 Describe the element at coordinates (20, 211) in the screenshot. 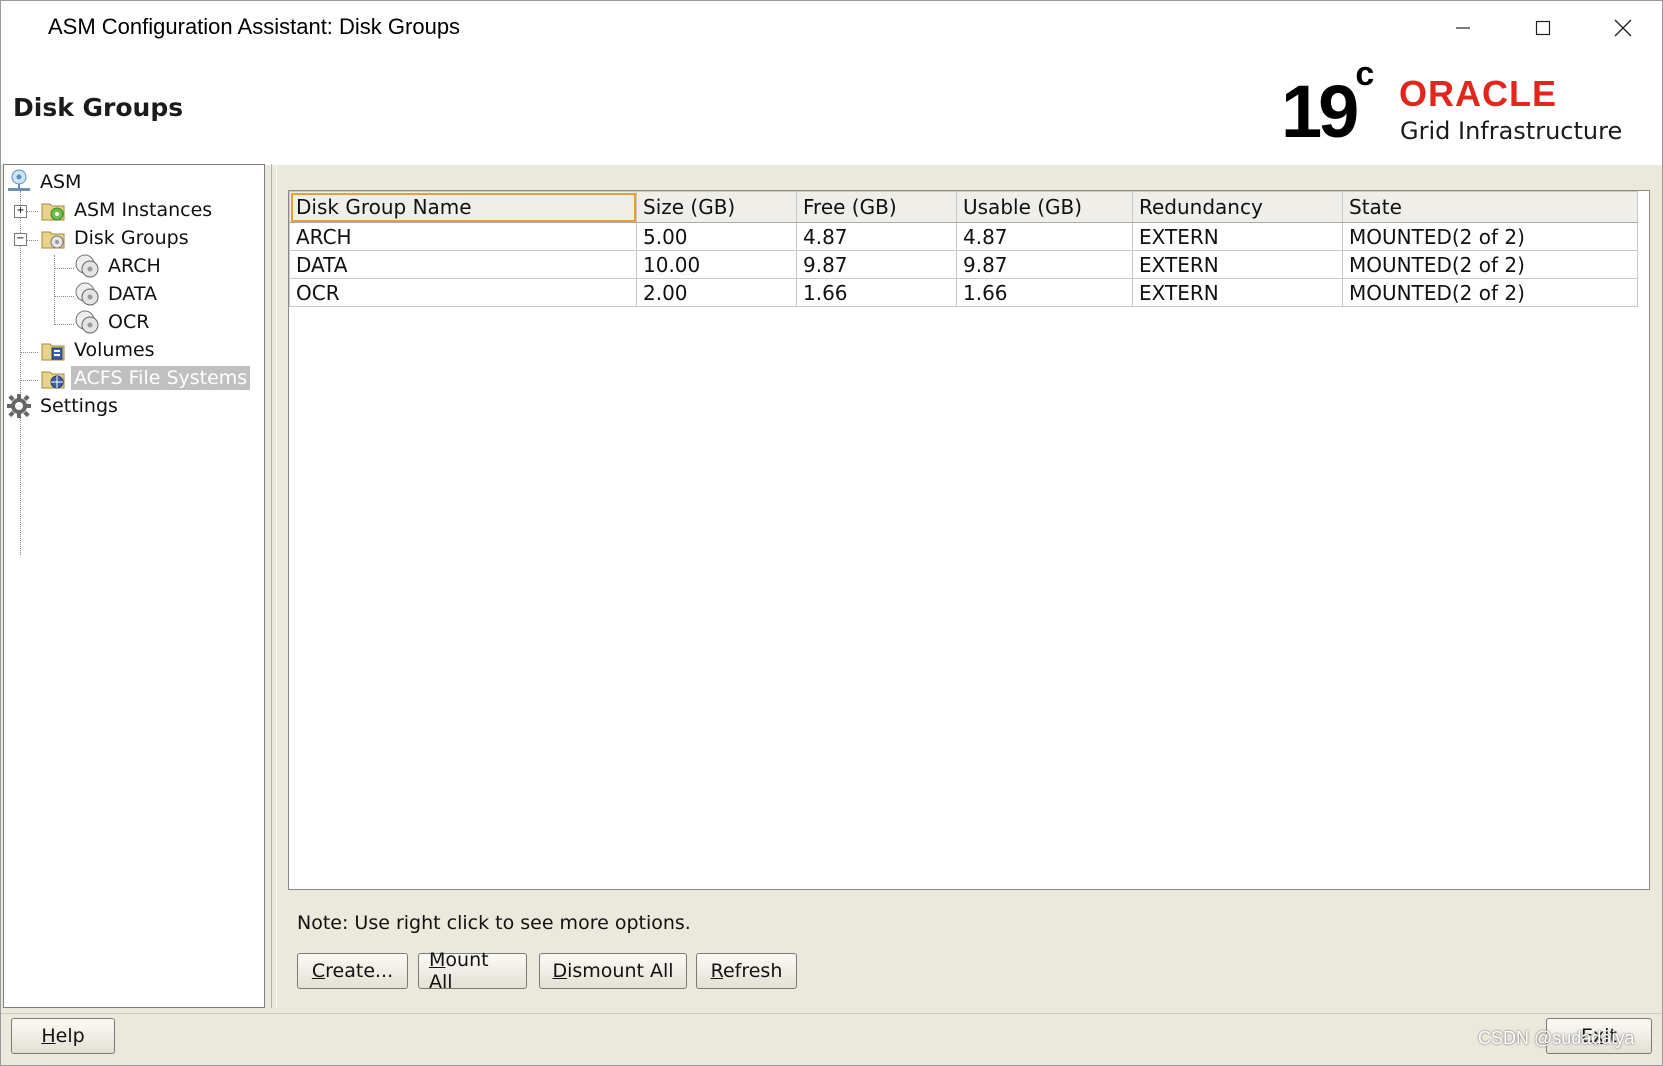

I see `expand-toggle: +` at that location.